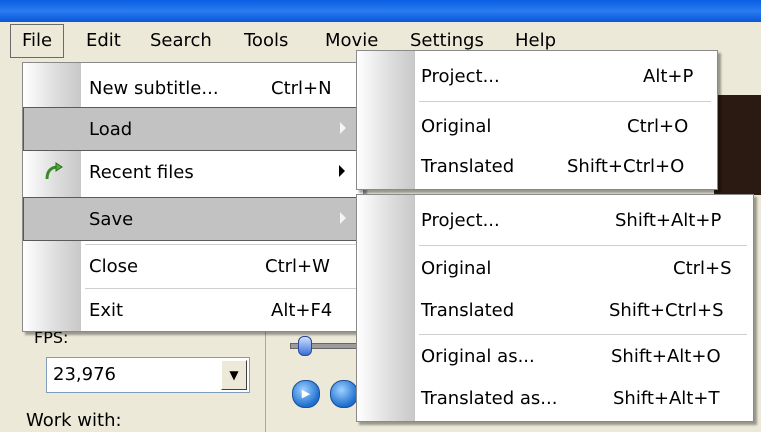 The image size is (761, 432). I want to click on menu-help-label: Help, so click(536, 40).